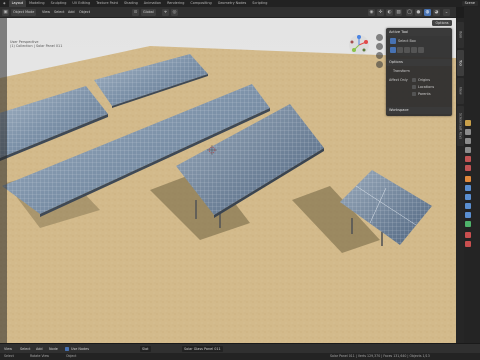 This screenshot has height=360, width=480. I want to click on sidebar-tabs: Item Tool View Screencast Keys, so click(460, 180).